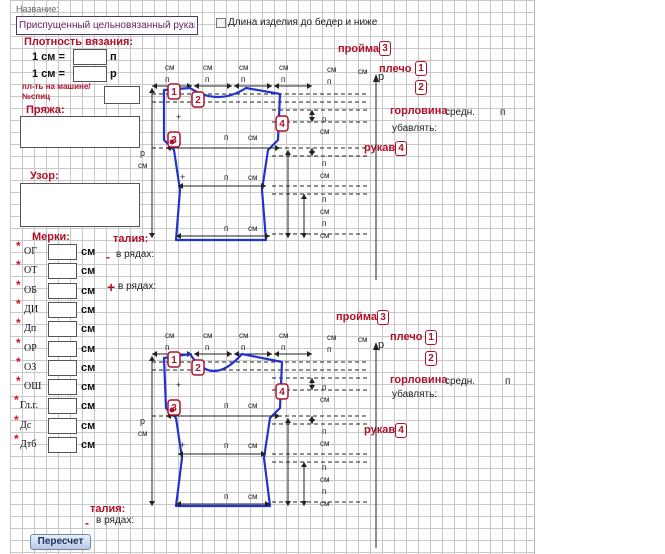 This screenshot has height=554, width=665. I want to click on diagram-marker-number: 2, so click(198, 100).